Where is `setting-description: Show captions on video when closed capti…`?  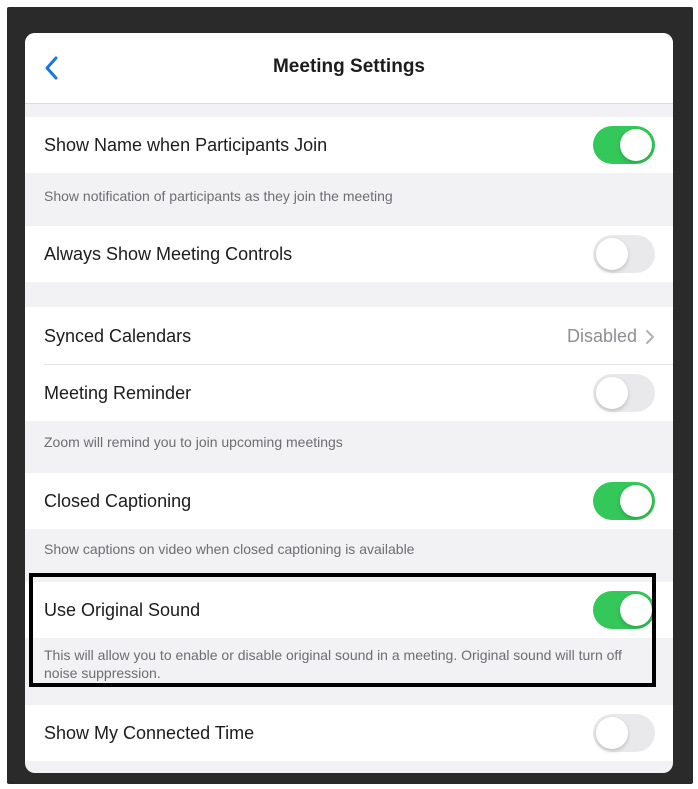 setting-description: Show captions on video when closed capti… is located at coordinates (229, 549).